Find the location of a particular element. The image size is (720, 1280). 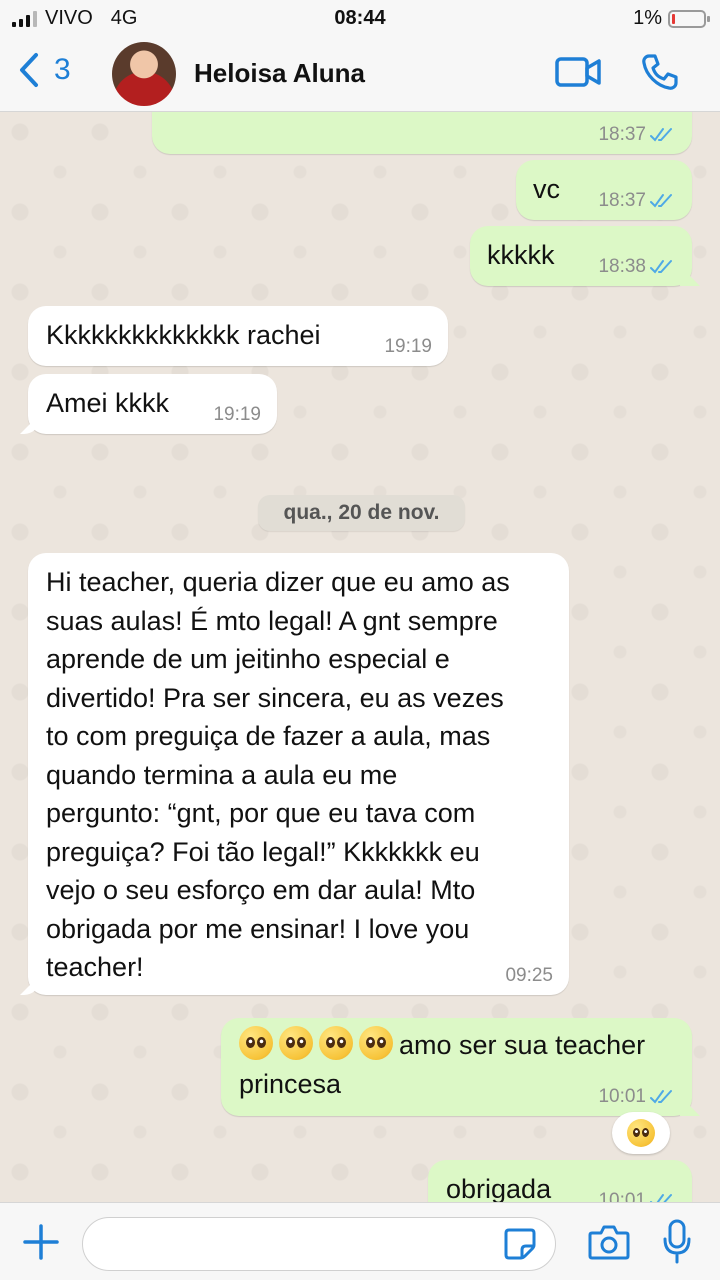

message-input is located at coordinates (319, 1244).